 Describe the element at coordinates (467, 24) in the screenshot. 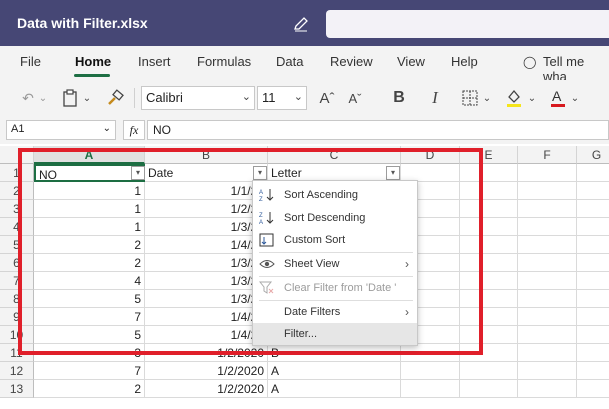

I see `search-box` at that location.